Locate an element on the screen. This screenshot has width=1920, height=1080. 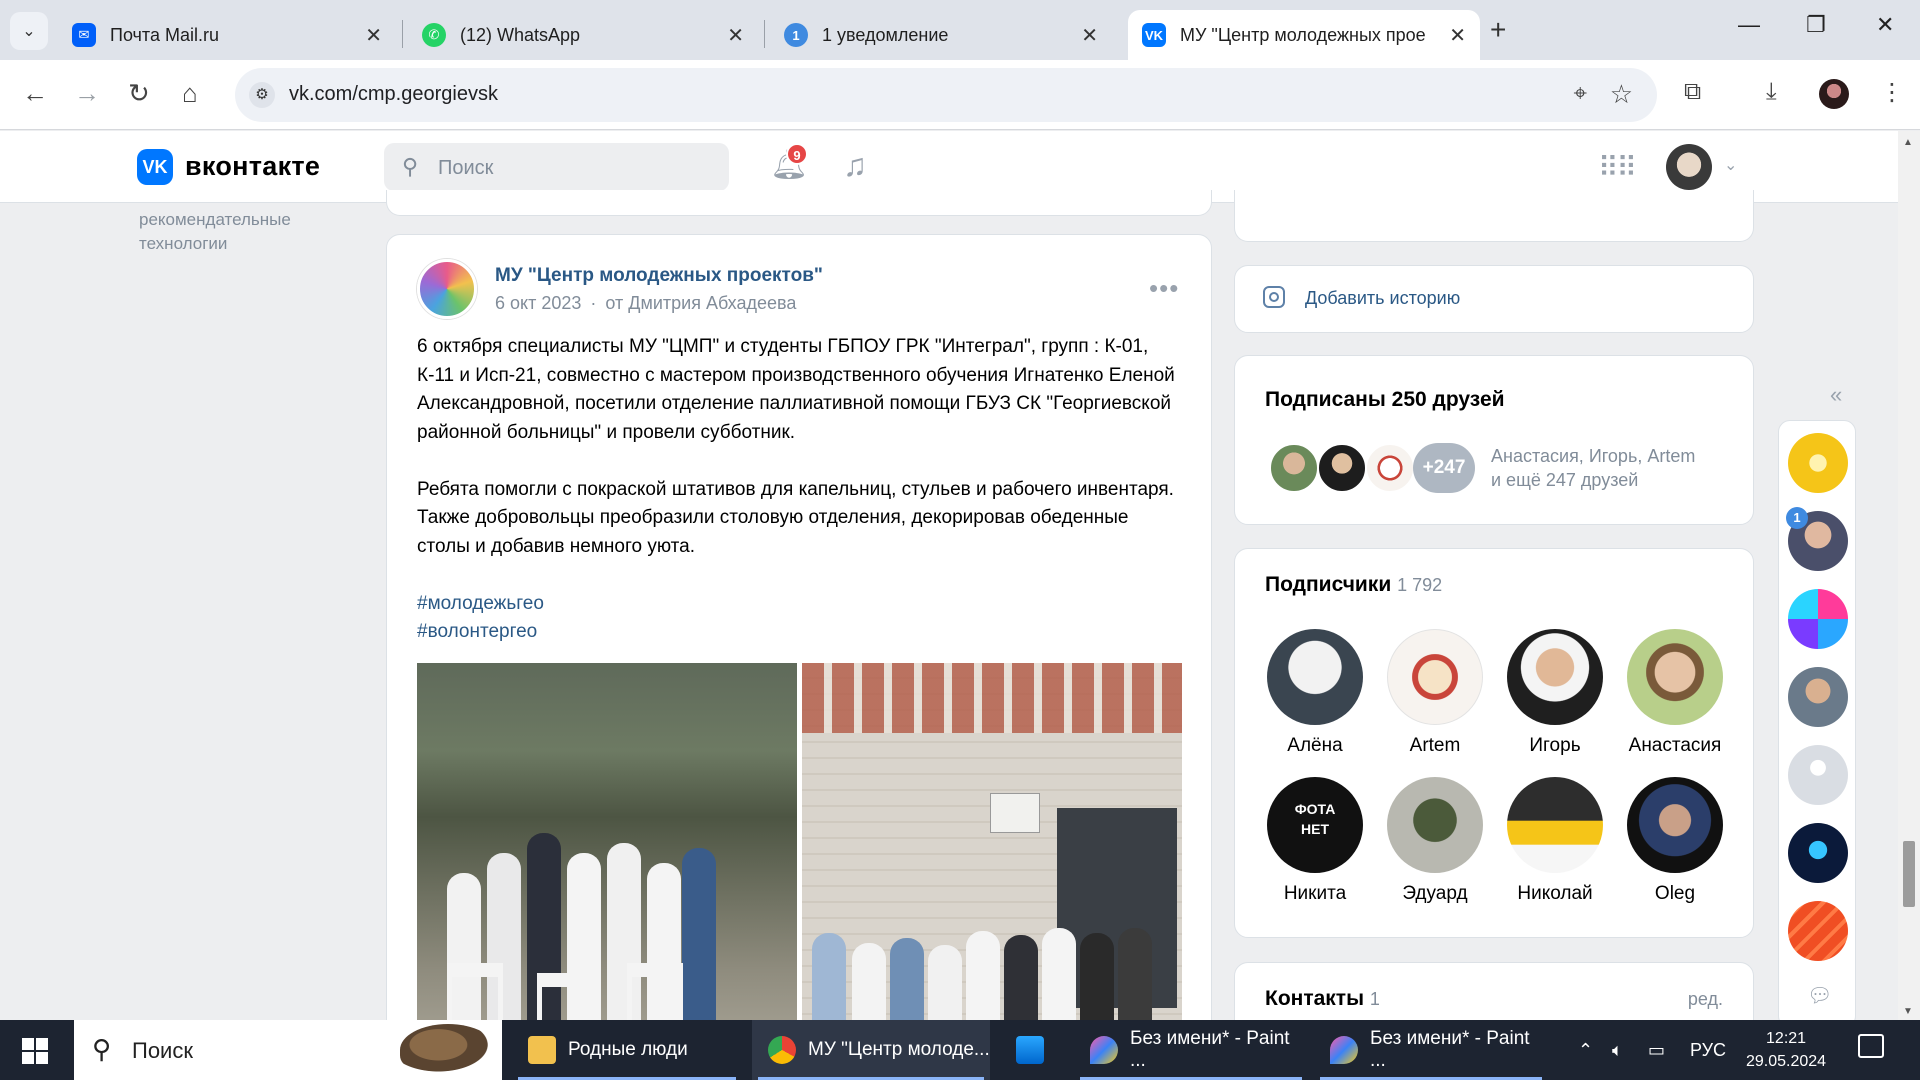
tab-search-chevron-icon: ⌄ is located at coordinates (29, 31).